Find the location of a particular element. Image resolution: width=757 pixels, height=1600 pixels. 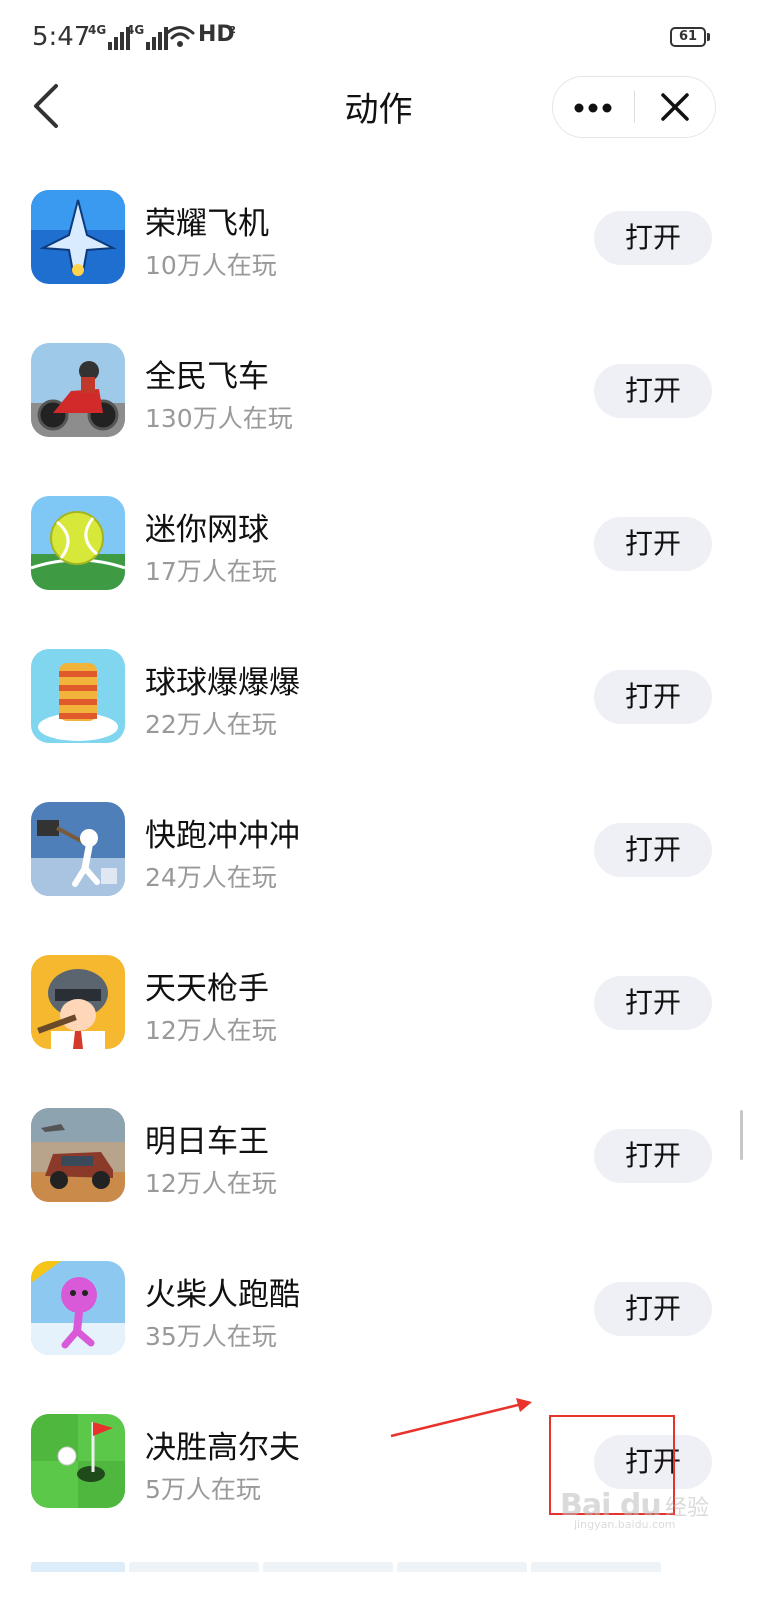

list-item: 球球爆爆爆 22万人在玩 打开 is located at coordinates (378, 695).